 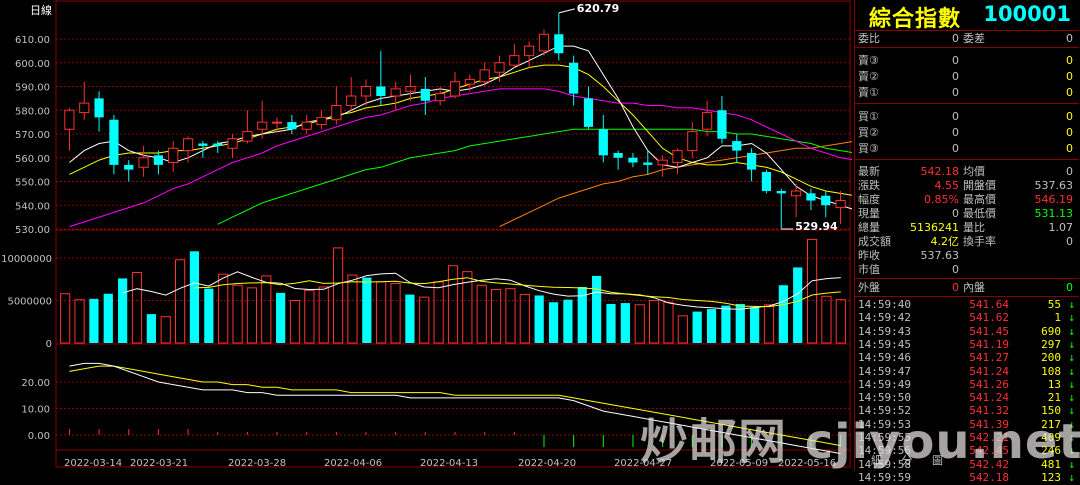 I want to click on stat-row: 現量 0 最低價 531.13, so click(x=967, y=214).